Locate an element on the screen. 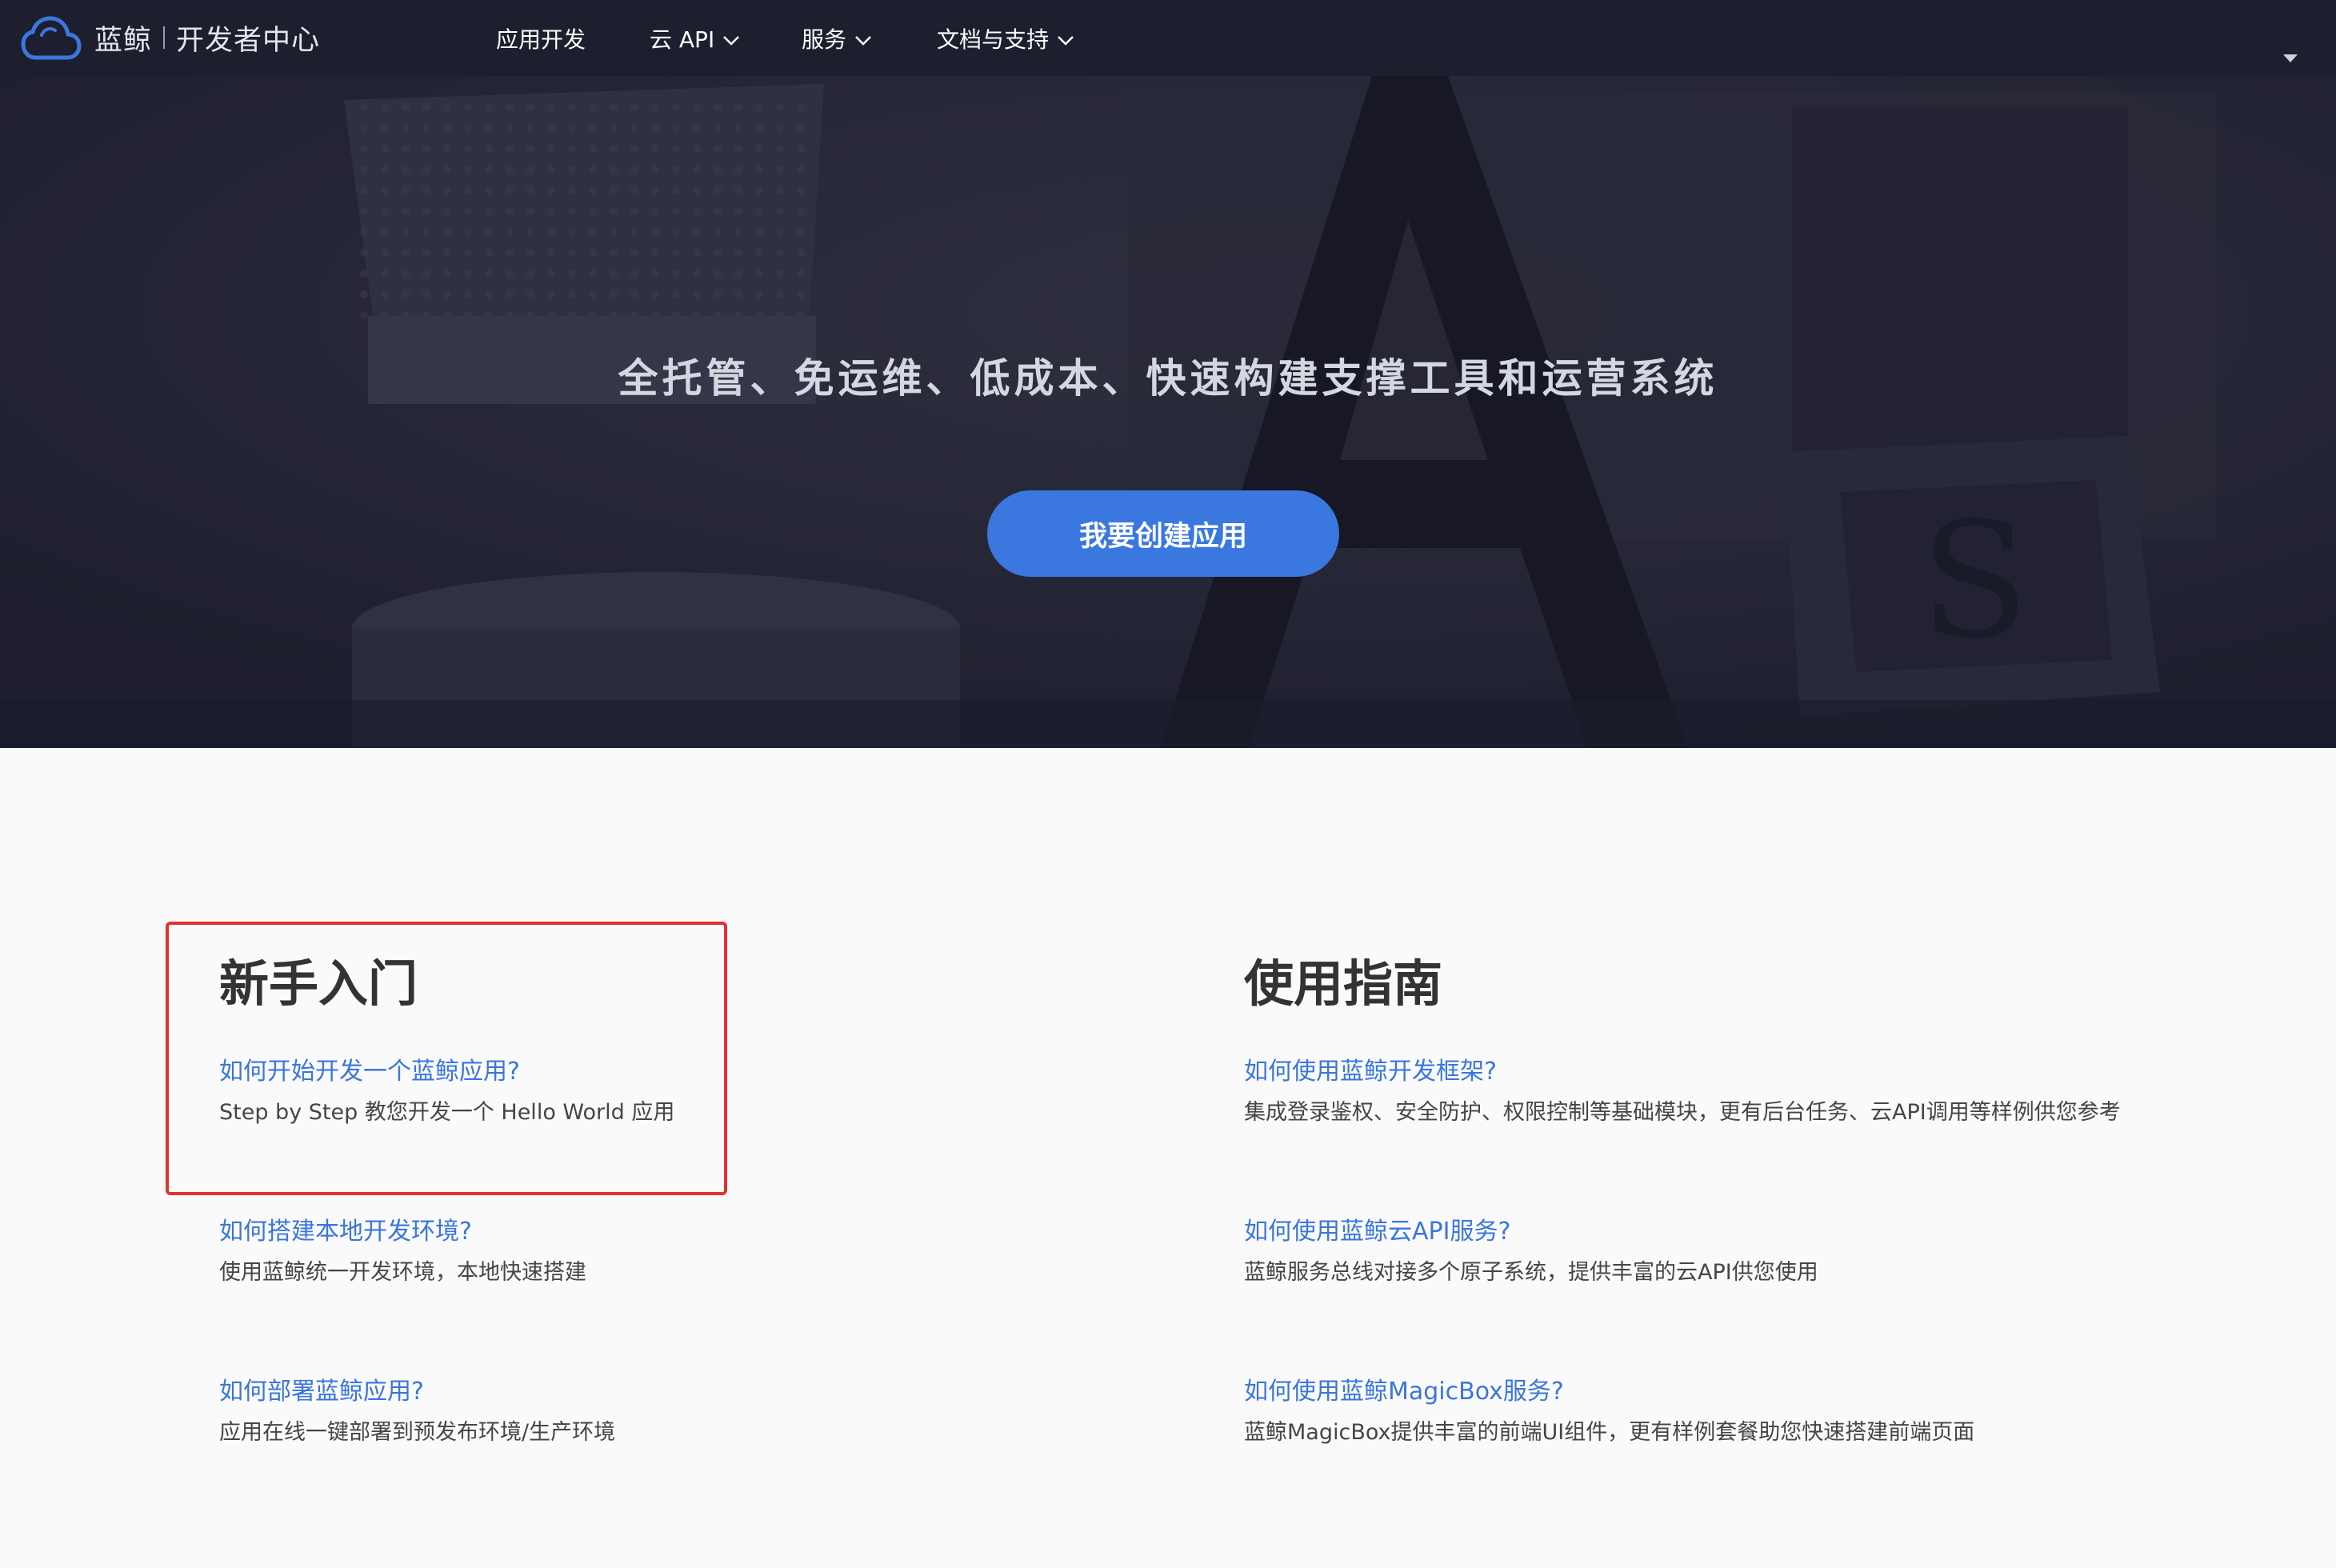 Image resolution: width=2336 pixels, height=1568 pixels. list-item: 如何部署蓝鲸应用? 应用在线一键部署到预发布环境/生产环境 is located at coordinates (659, 1411).